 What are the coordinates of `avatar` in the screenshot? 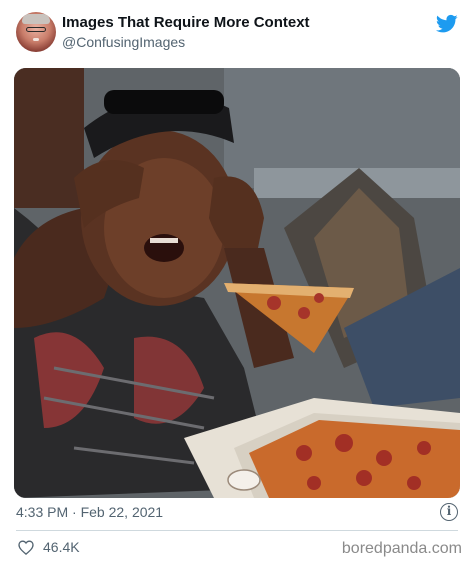 It's located at (36, 32).